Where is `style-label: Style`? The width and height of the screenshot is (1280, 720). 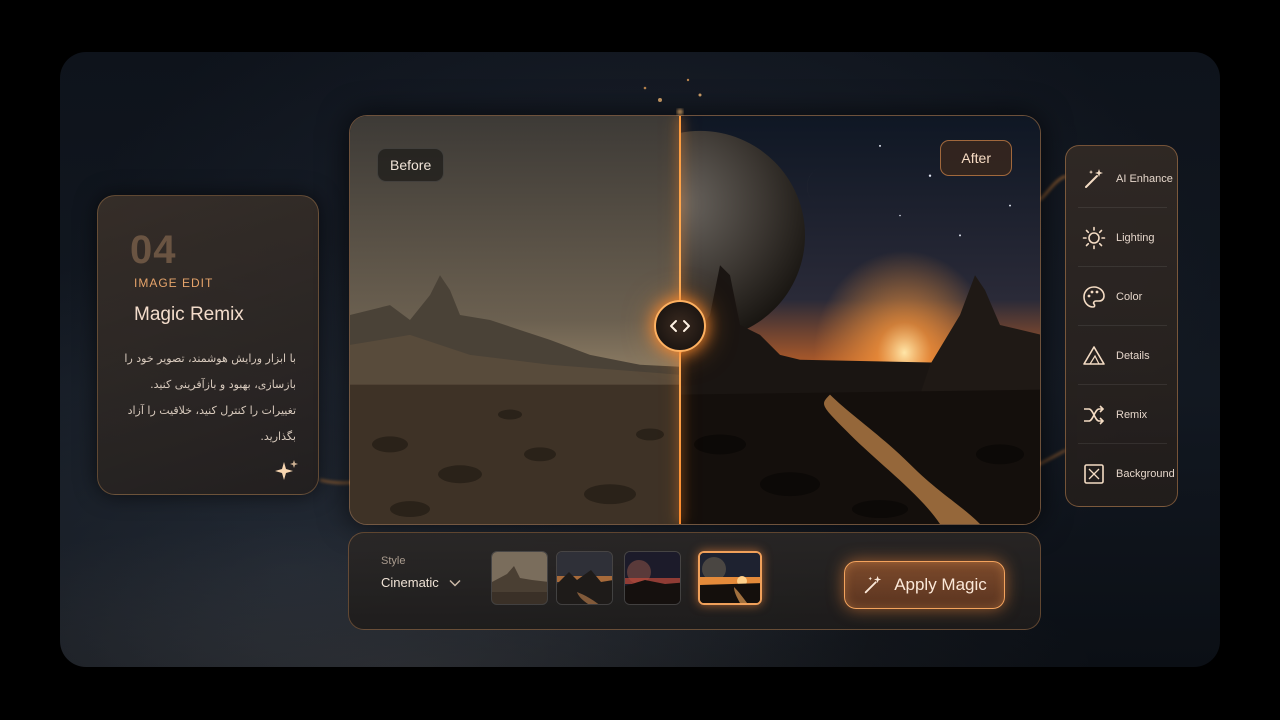
style-label: Style is located at coordinates (393, 561).